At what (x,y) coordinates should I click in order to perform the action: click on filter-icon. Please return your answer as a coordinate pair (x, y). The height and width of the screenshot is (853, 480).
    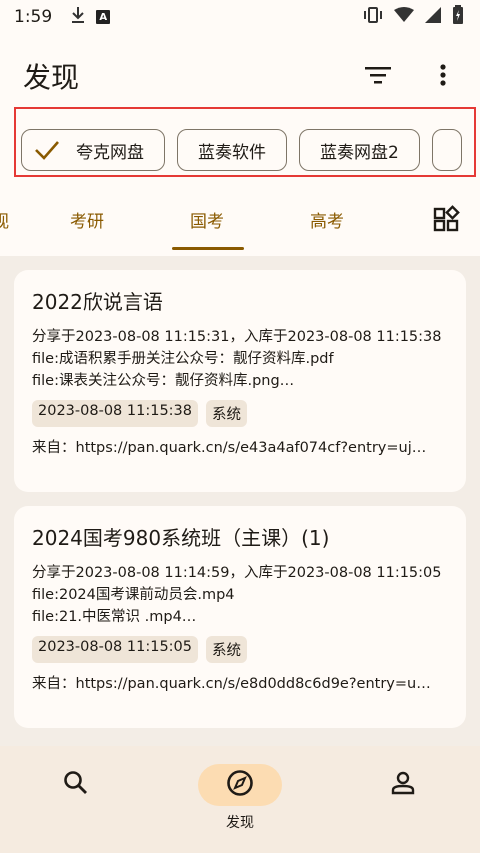
    Looking at the image, I should click on (378, 77).